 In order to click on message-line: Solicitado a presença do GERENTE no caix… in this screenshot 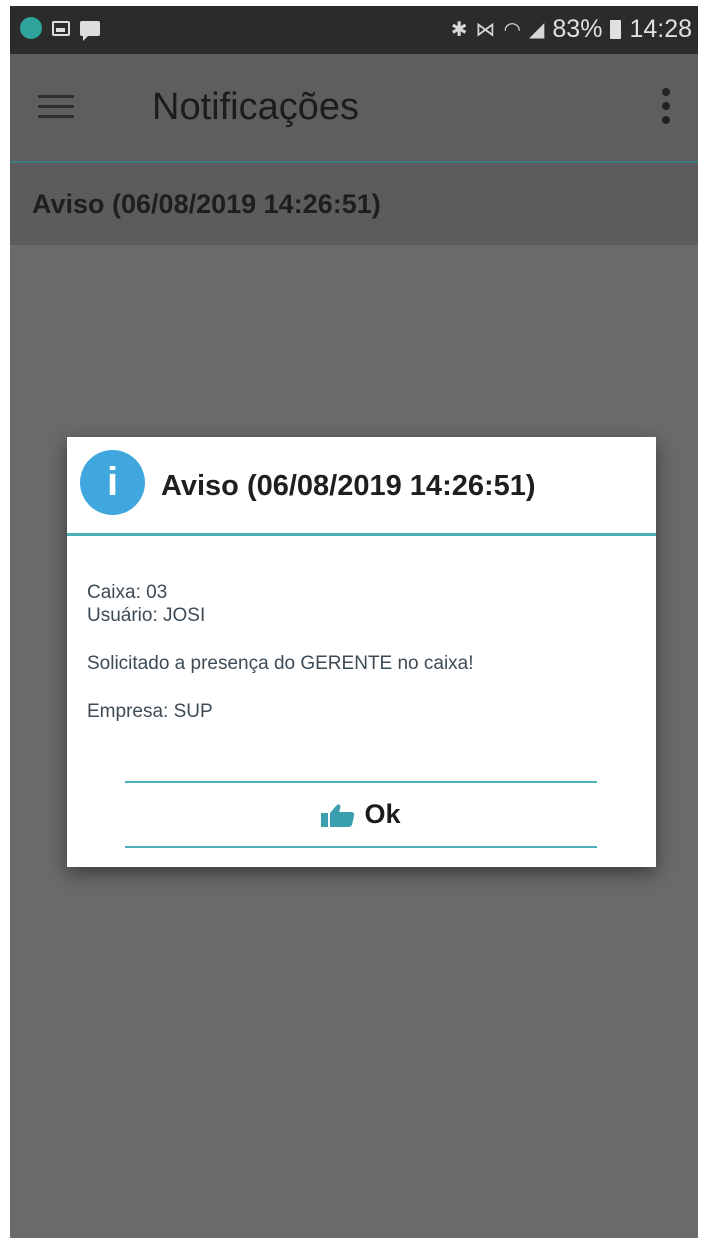, I will do `click(280, 663)`.